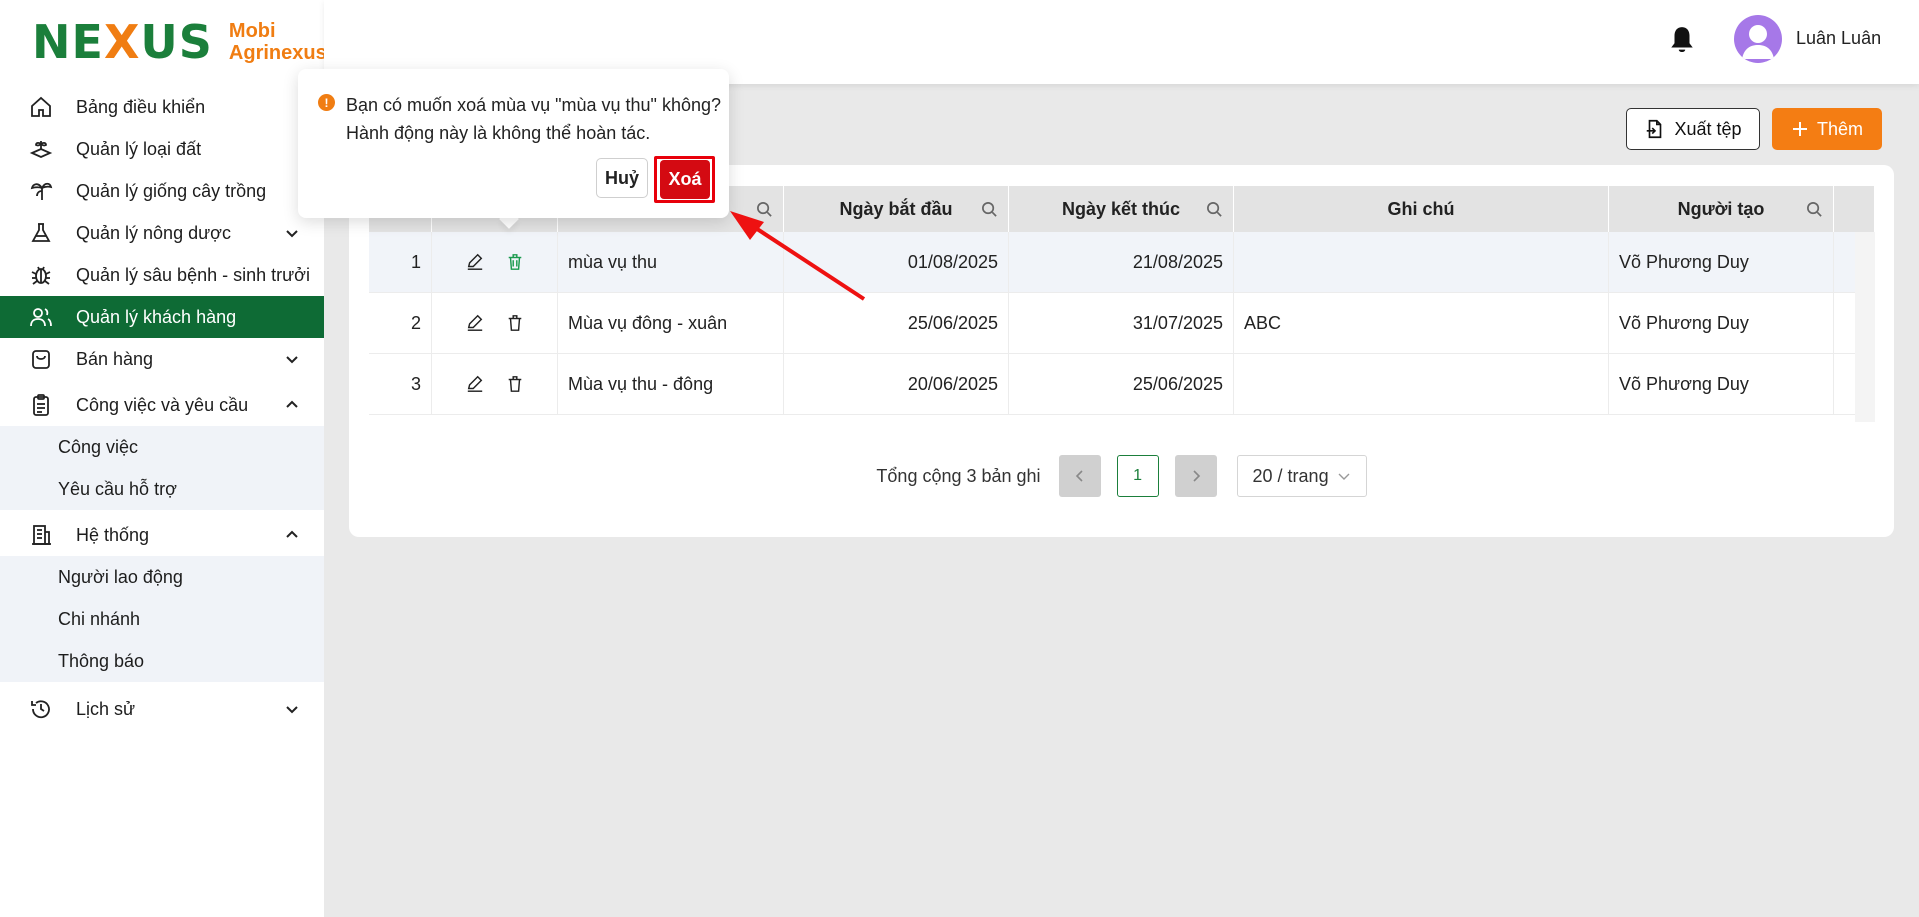 Image resolution: width=1919 pixels, height=917 pixels. Describe the element at coordinates (671, 262) in the screenshot. I see `cell-name: mùa vụ thu` at that location.